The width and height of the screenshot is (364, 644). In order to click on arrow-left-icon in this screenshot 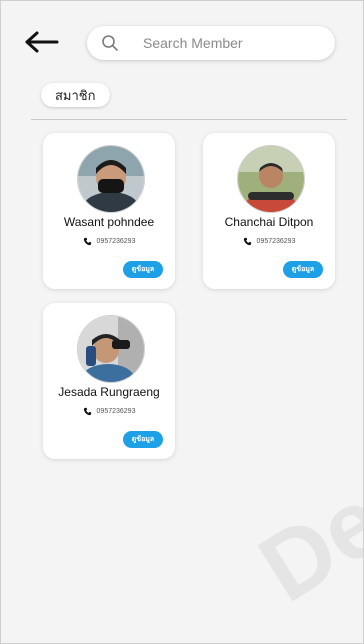, I will do `click(42, 42)`.